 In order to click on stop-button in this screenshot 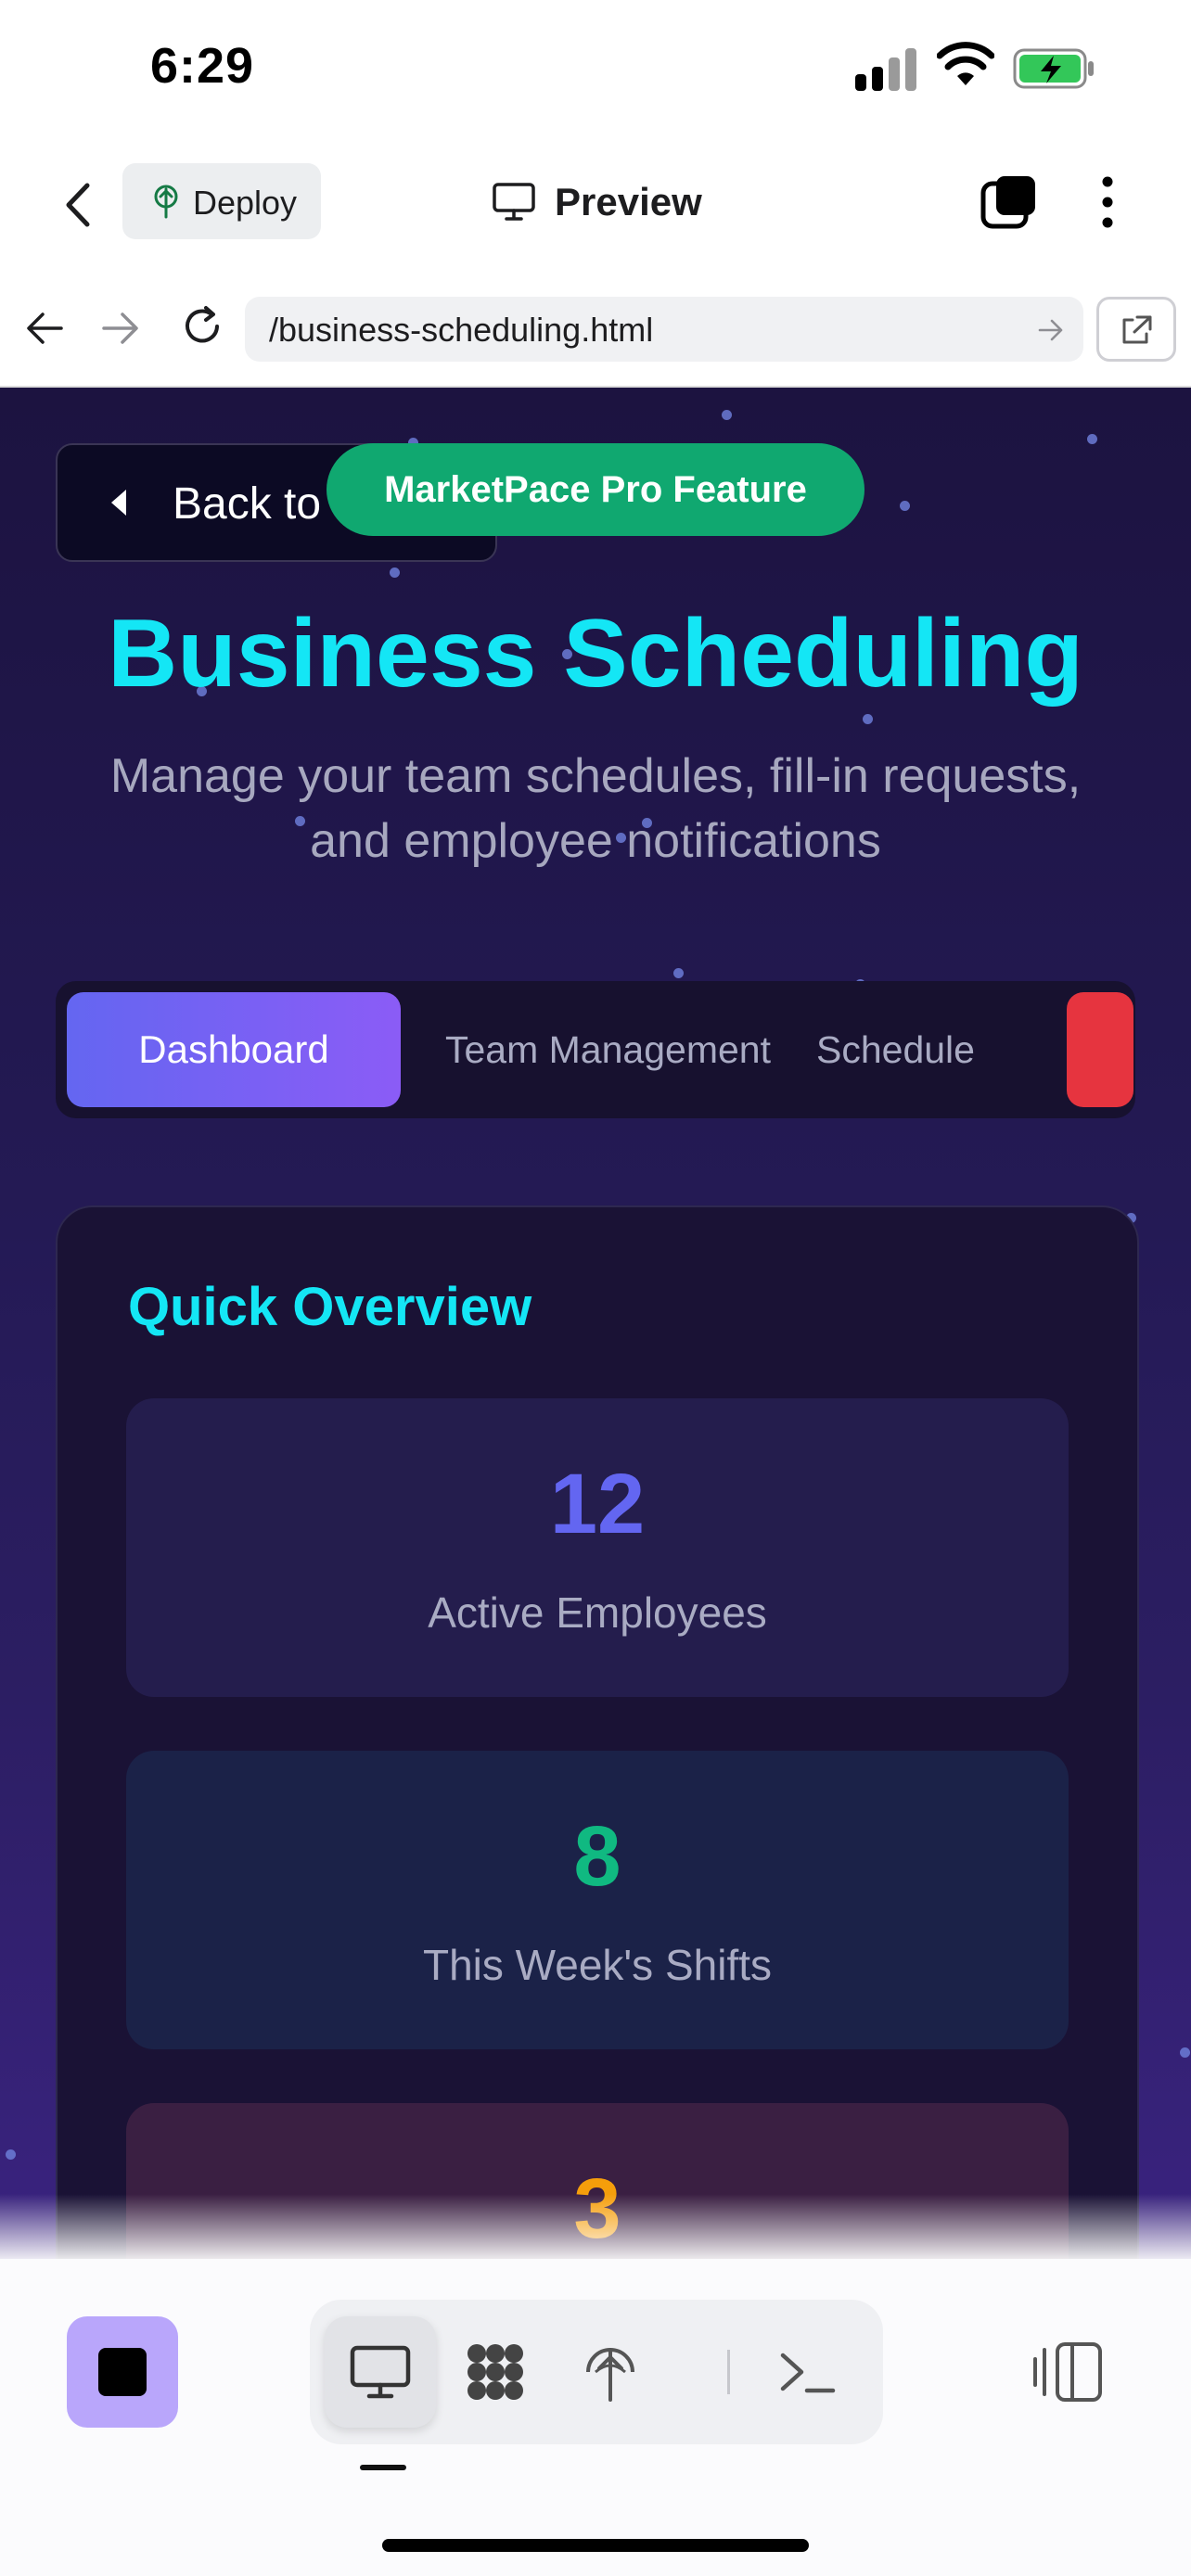, I will do `click(122, 2372)`.